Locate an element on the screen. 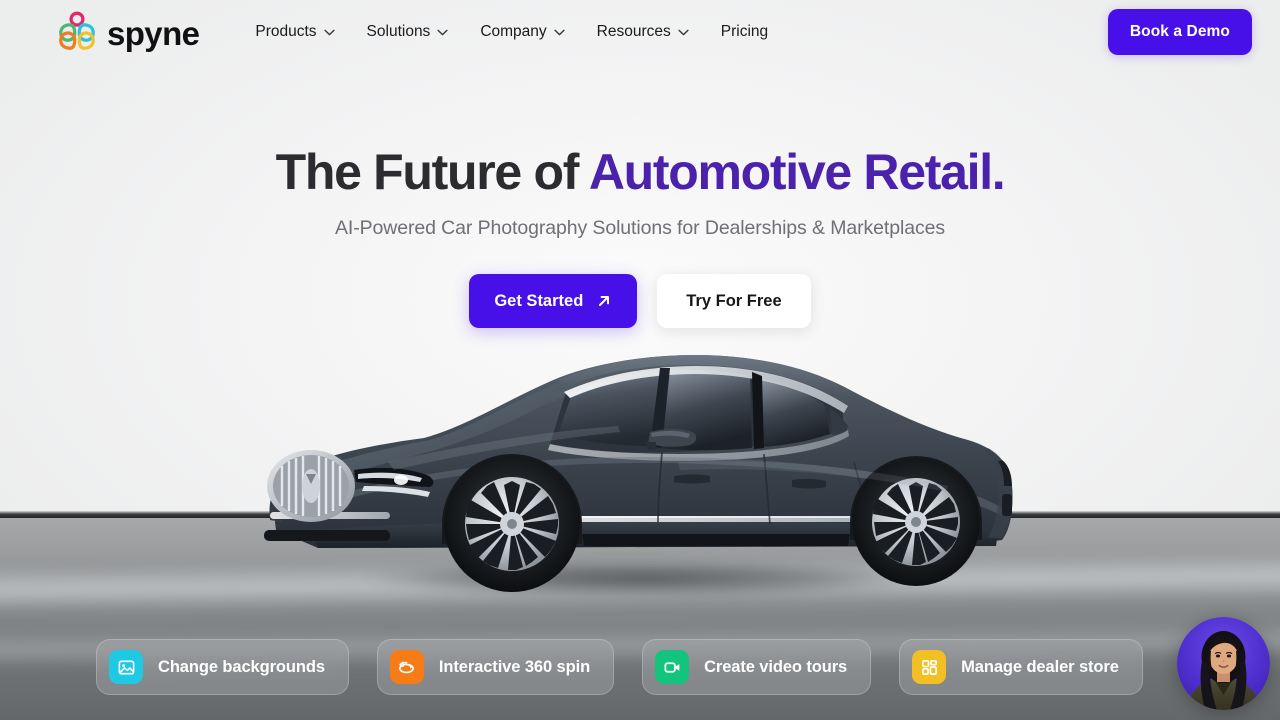  nav-item-company: Company is located at coordinates (522, 32).